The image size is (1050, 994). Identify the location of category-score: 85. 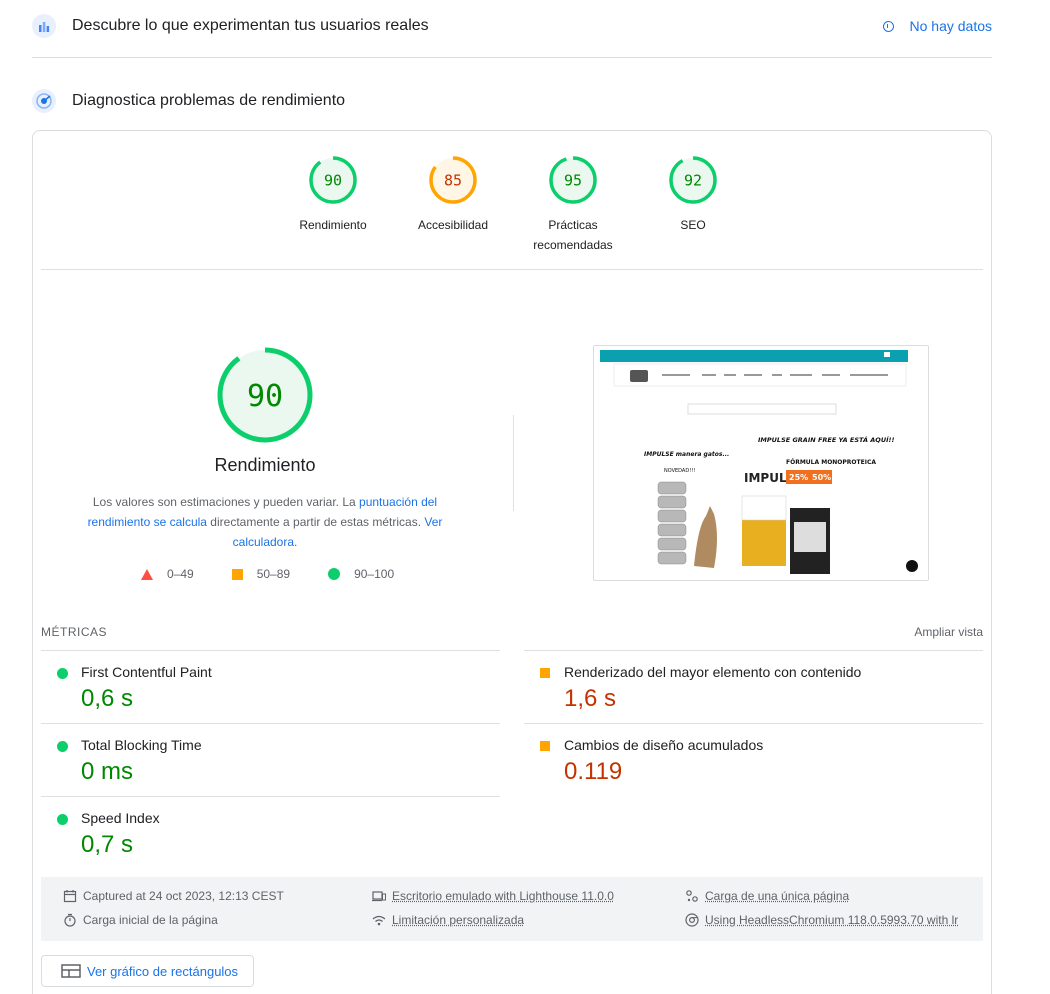
(453, 181).